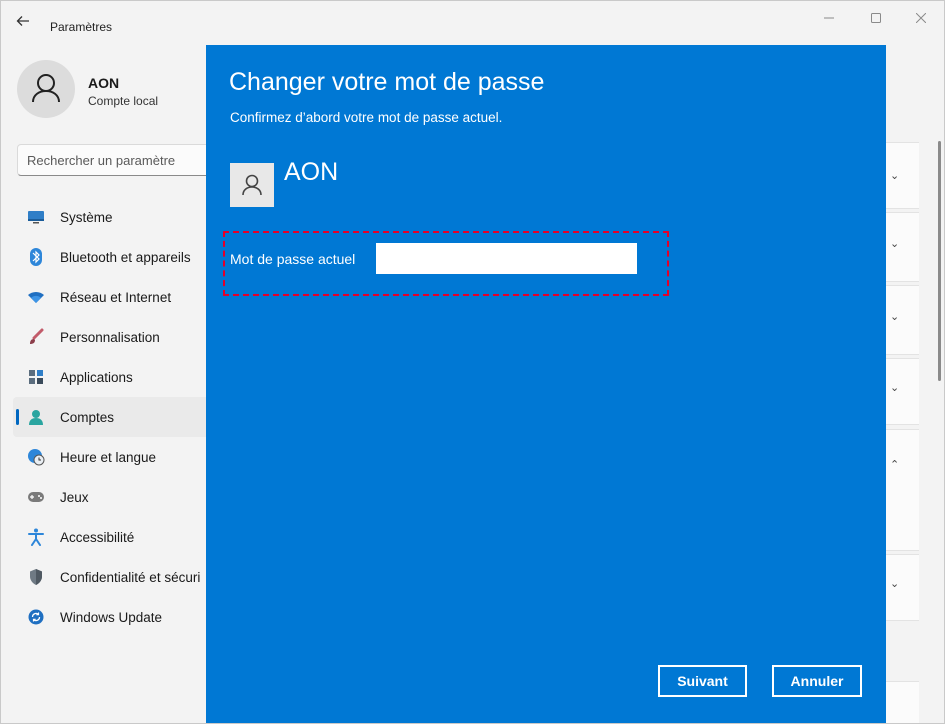  I want to click on cancel-button: Annuler, so click(817, 681).